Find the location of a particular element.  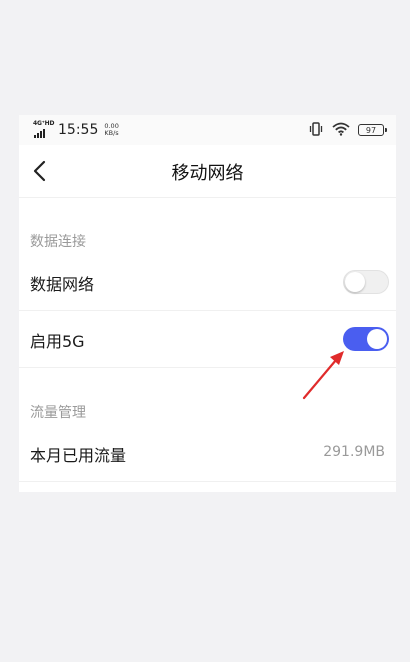

battery-level: 97 is located at coordinates (371, 130).